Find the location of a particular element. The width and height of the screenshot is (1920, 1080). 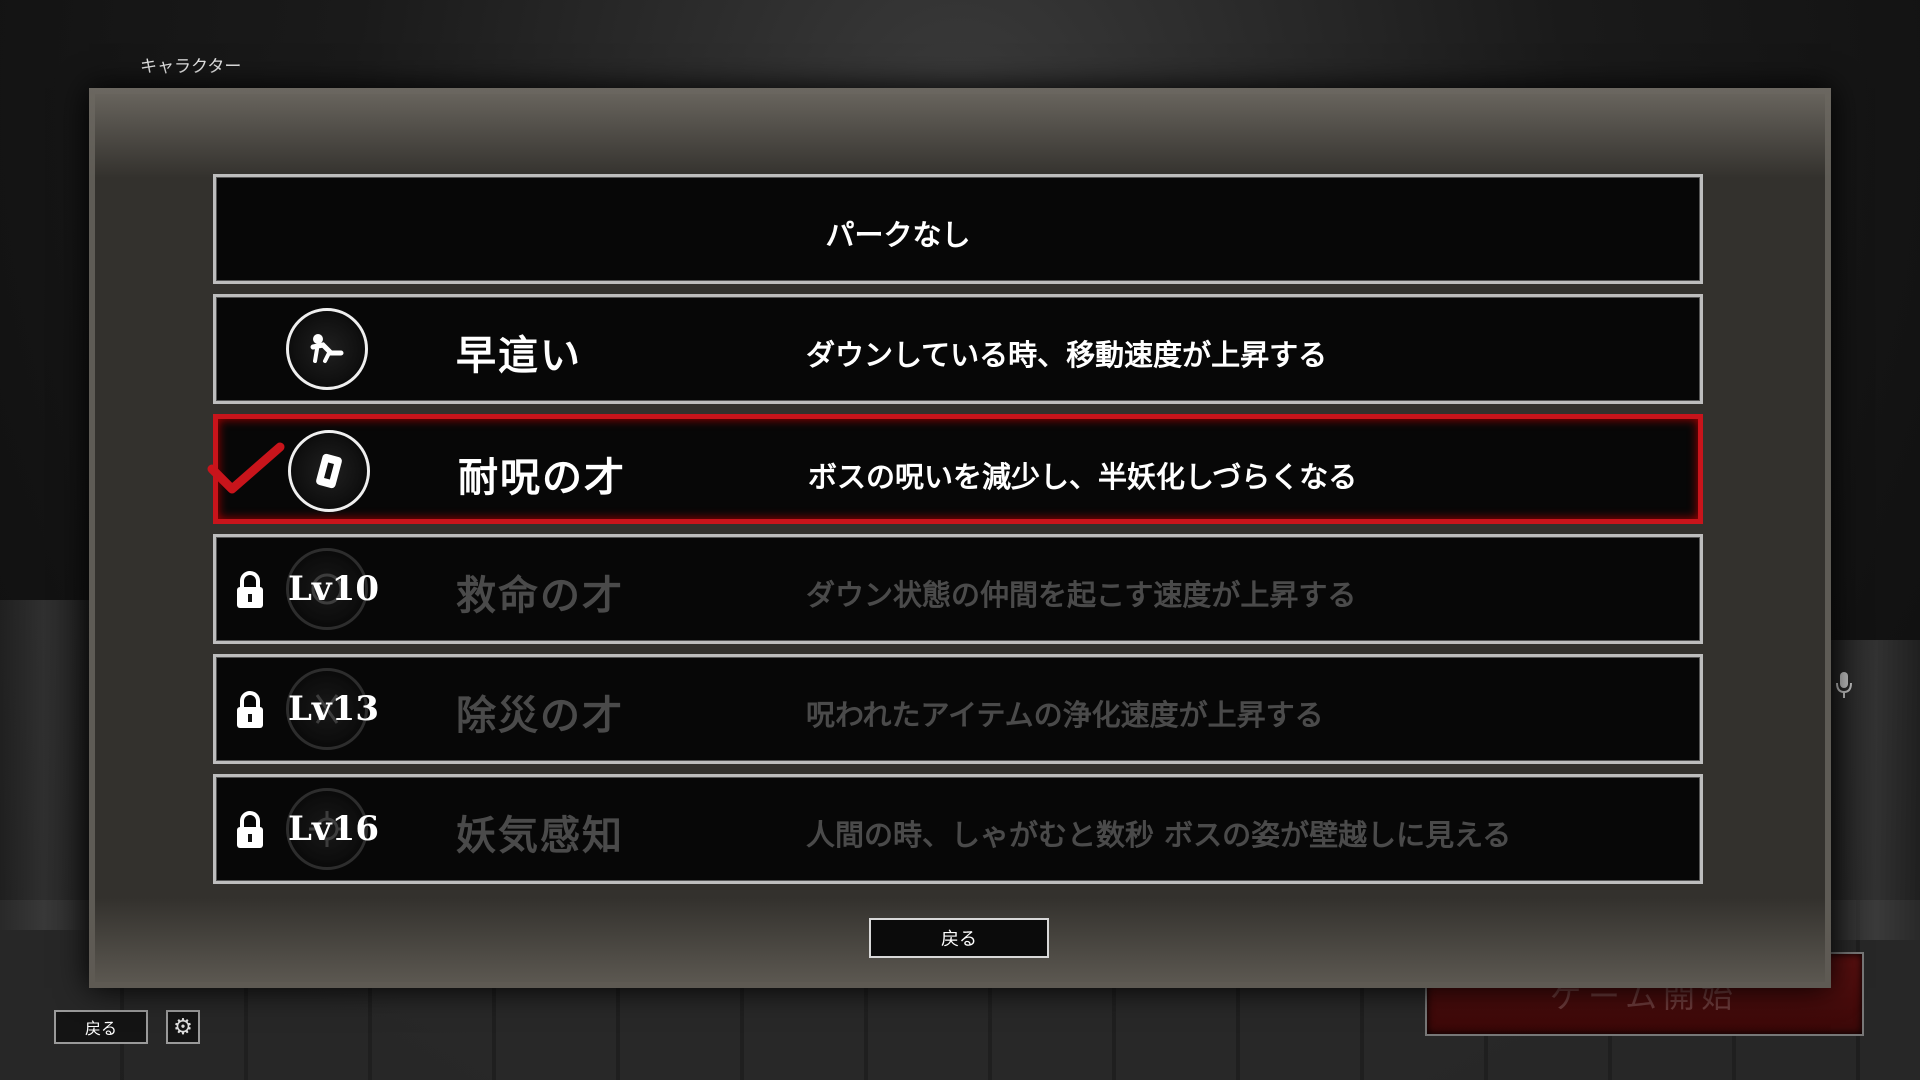

checkmark-icon is located at coordinates (246, 468).